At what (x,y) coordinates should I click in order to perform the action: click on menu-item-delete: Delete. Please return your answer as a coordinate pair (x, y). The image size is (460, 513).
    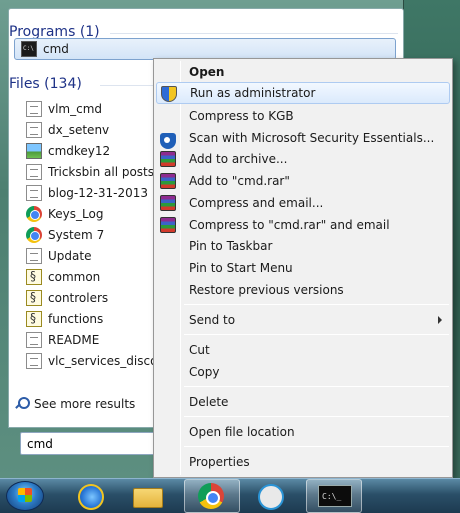
    Looking at the image, I should click on (303, 402).